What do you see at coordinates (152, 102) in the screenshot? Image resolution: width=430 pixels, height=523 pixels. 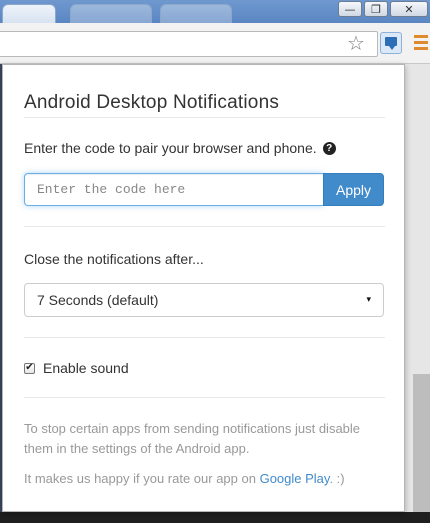 I see `popup-title: Android Desktop Notifications` at bounding box center [152, 102].